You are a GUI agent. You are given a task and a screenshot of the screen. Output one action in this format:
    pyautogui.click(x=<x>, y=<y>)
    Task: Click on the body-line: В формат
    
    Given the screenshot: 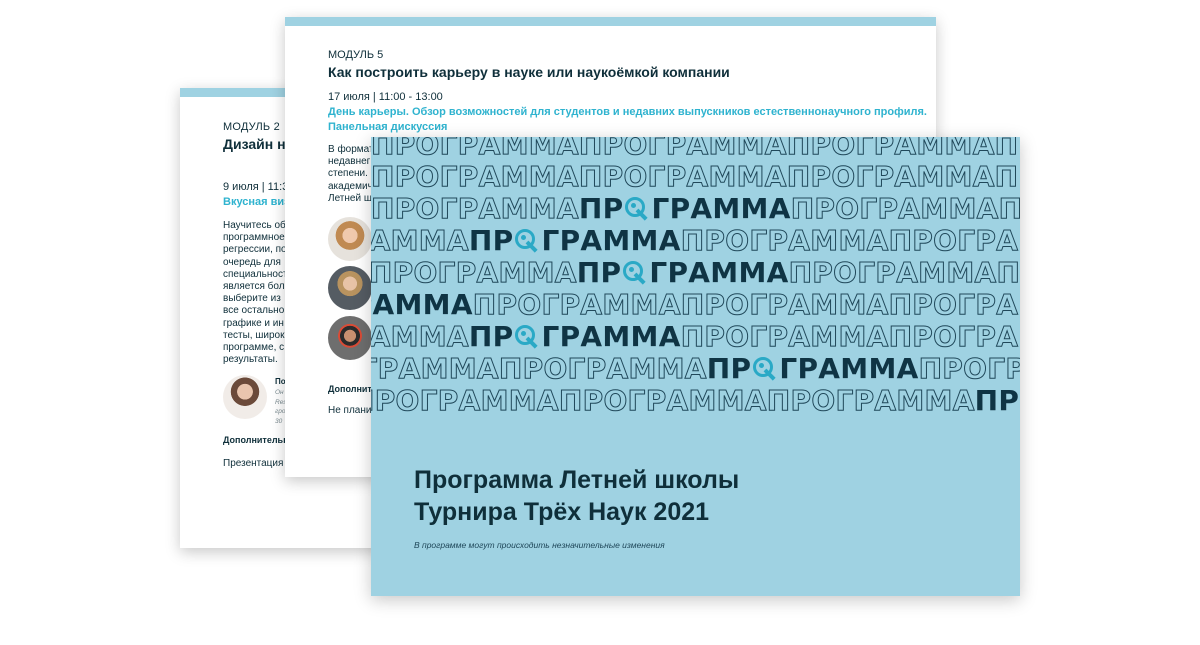 What is the action you would take?
    pyautogui.click(x=351, y=149)
    